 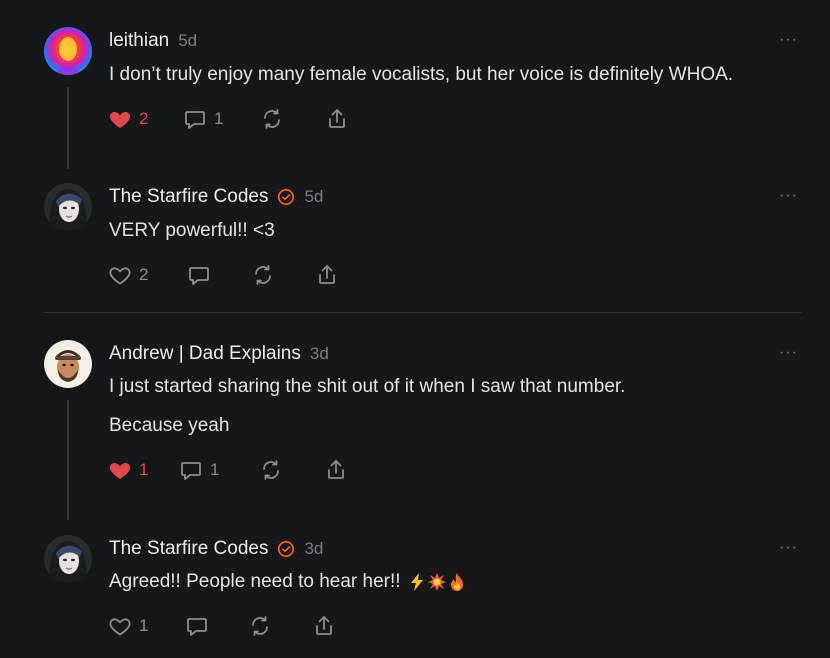 What do you see at coordinates (423, 312) in the screenshot?
I see `thread-divider` at bounding box center [423, 312].